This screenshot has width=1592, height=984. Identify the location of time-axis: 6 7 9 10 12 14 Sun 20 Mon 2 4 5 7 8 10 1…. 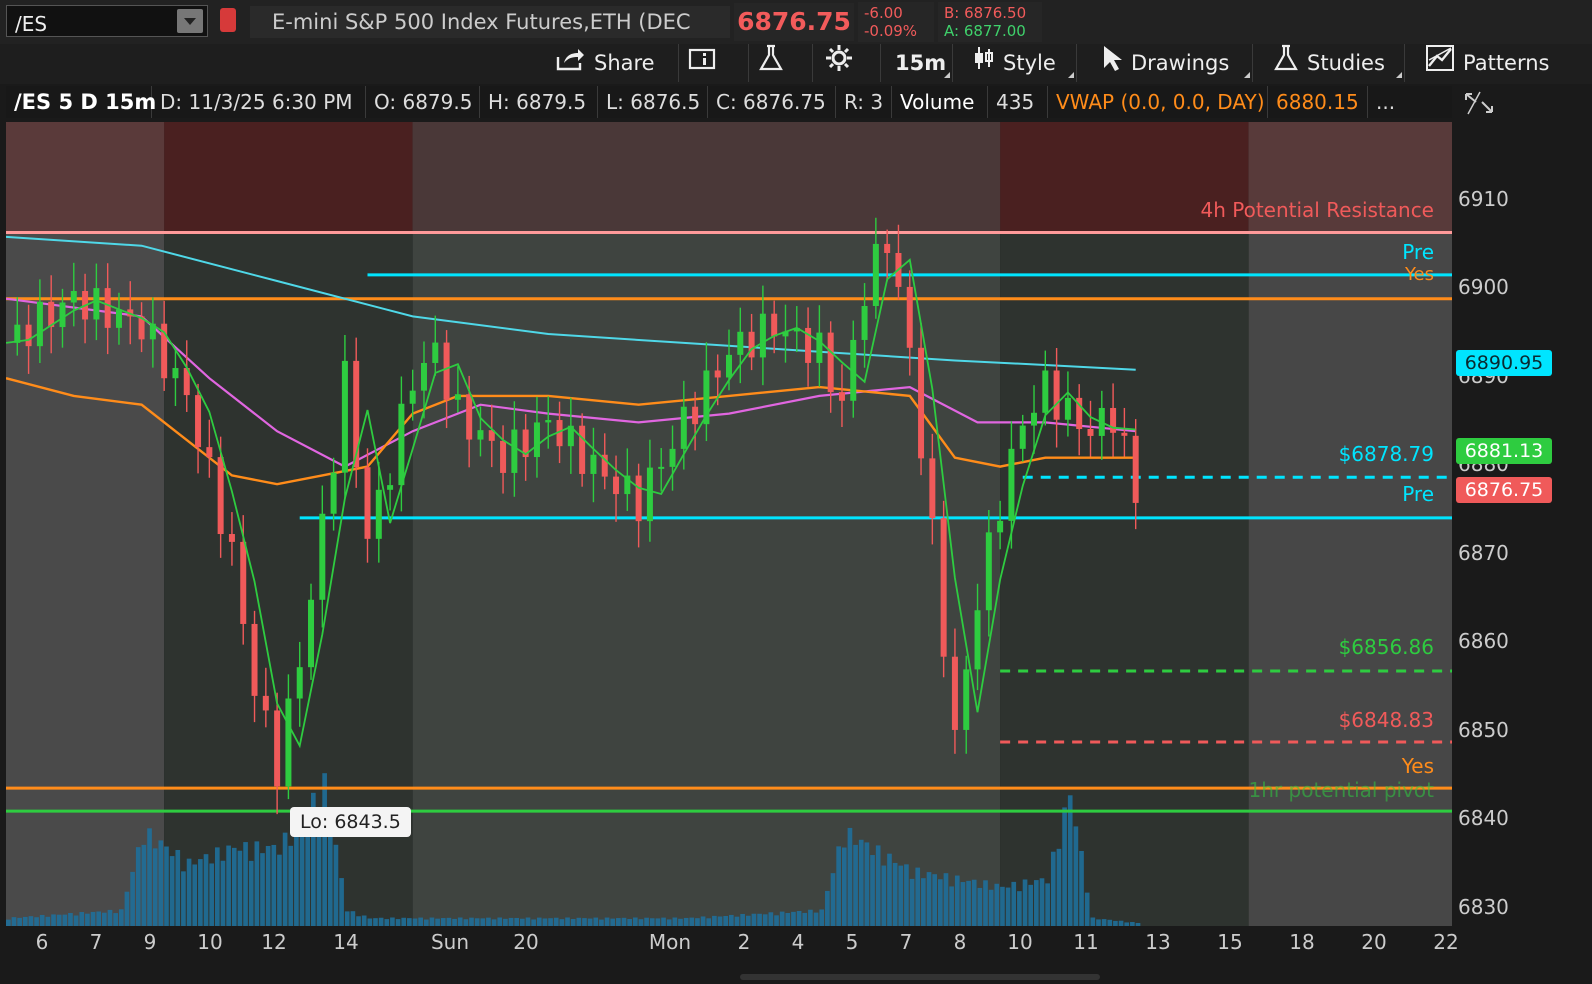
(796, 955).